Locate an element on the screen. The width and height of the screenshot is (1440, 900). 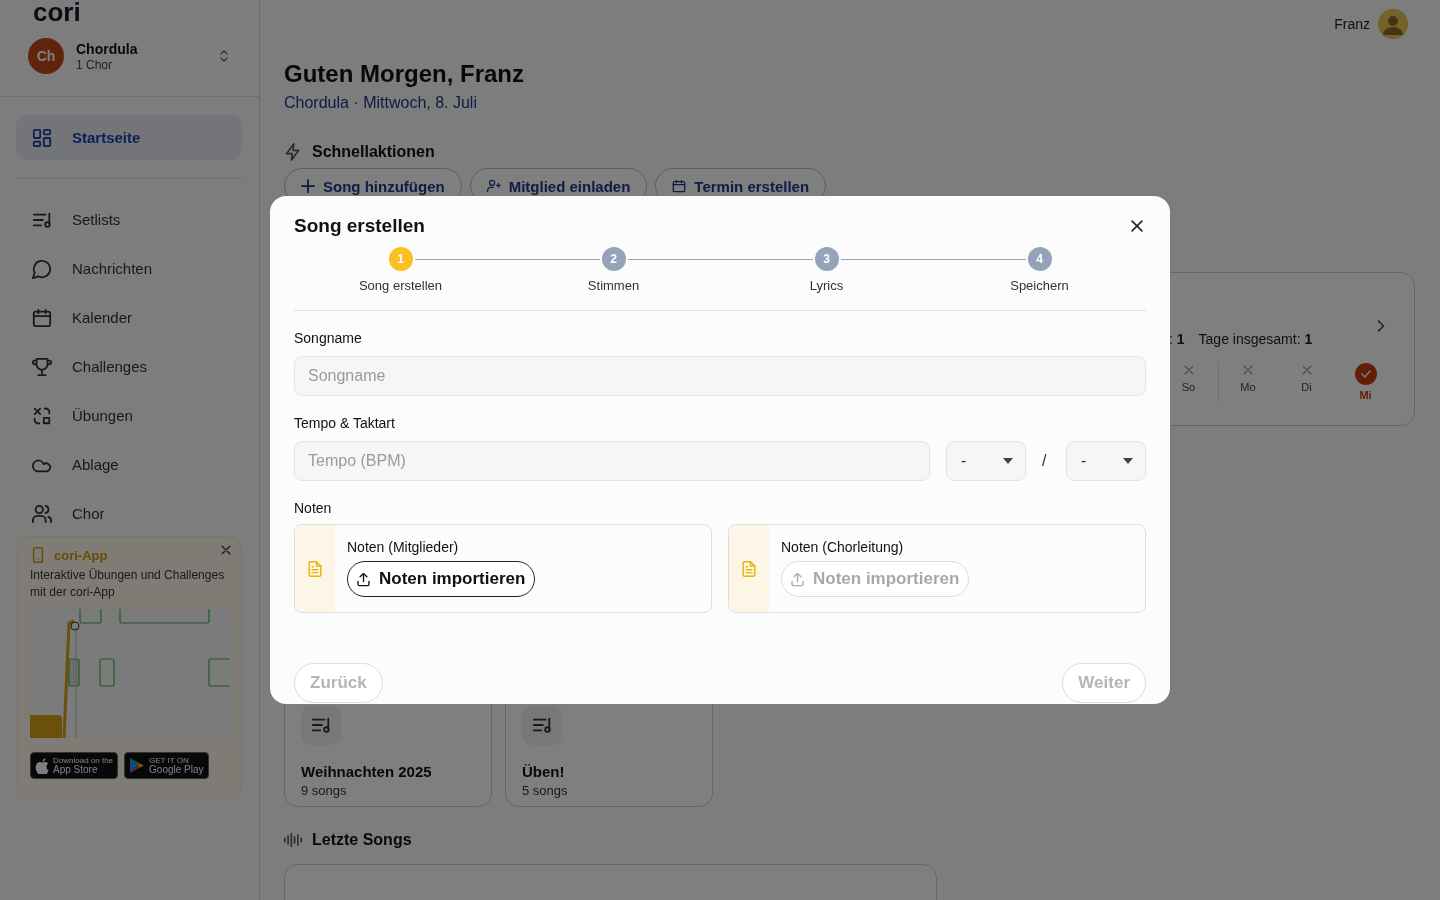
section-title: Schnellaktionen is located at coordinates (373, 152).